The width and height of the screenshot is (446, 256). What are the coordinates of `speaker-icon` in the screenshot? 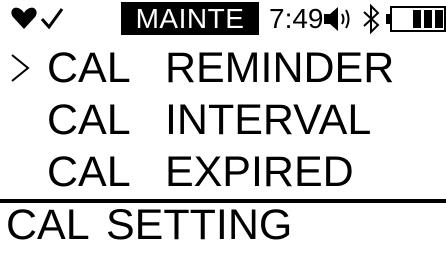 It's located at (337, 19).